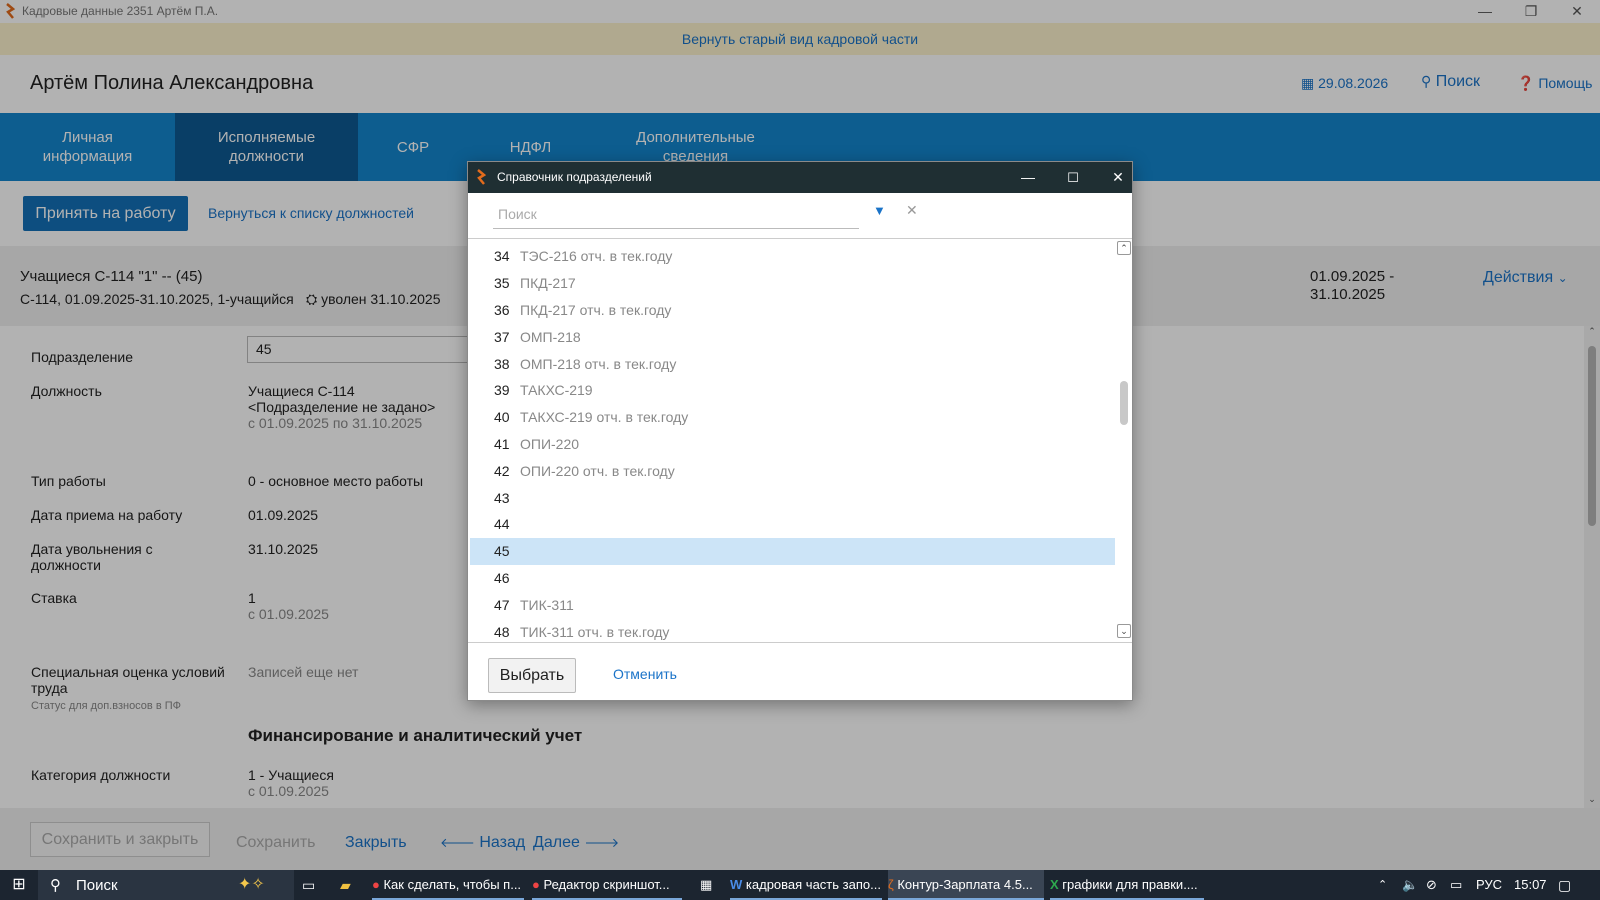 The height and width of the screenshot is (900, 1600). I want to click on file-explorer-icon: ▰, so click(351, 885).